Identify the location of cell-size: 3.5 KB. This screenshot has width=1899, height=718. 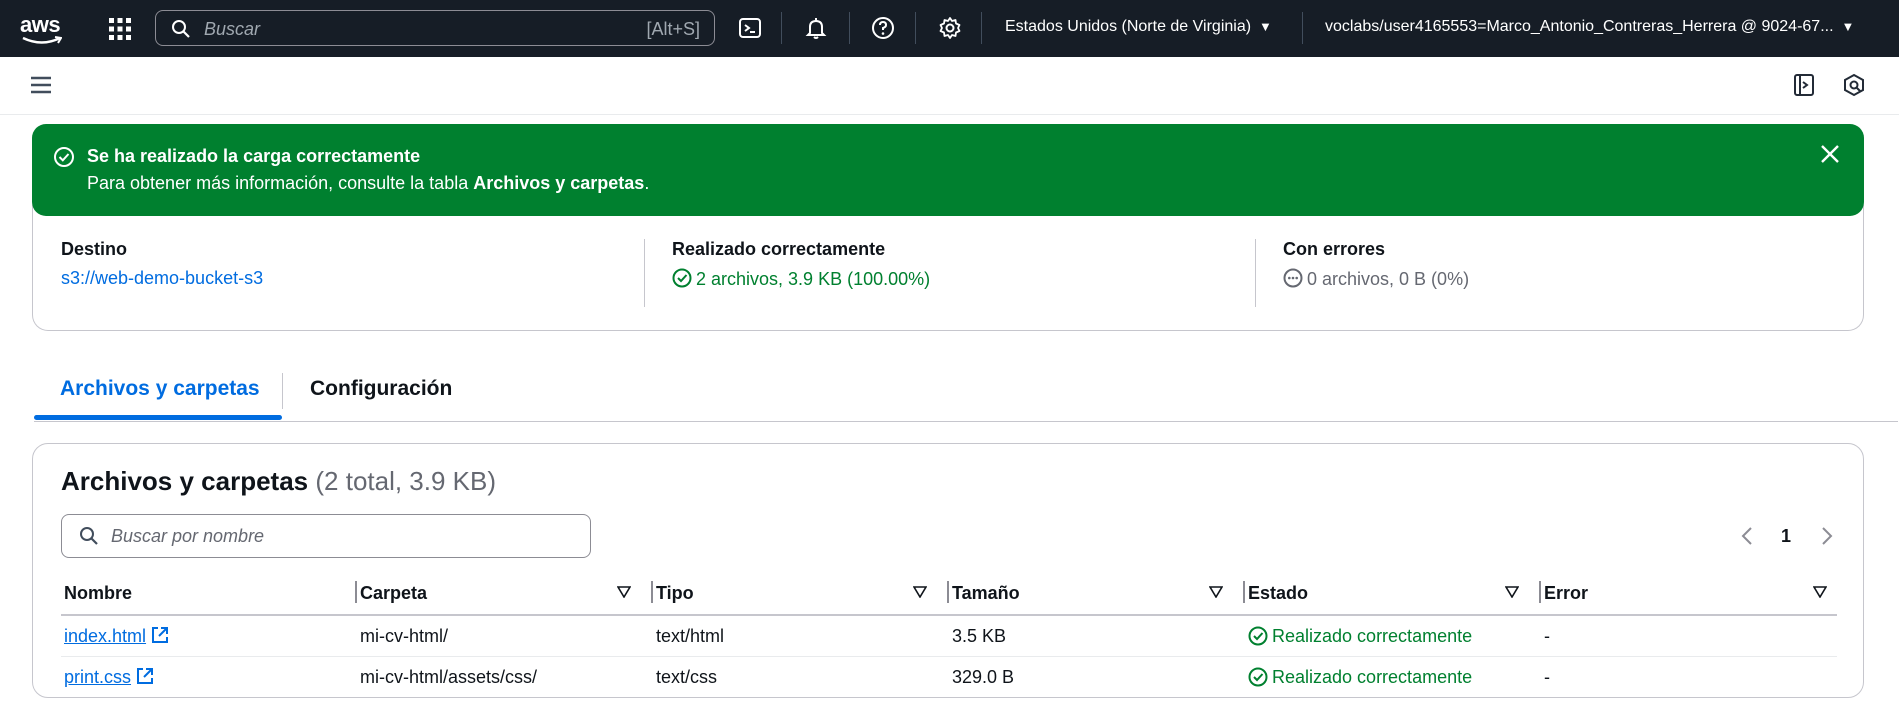
(1097, 636).